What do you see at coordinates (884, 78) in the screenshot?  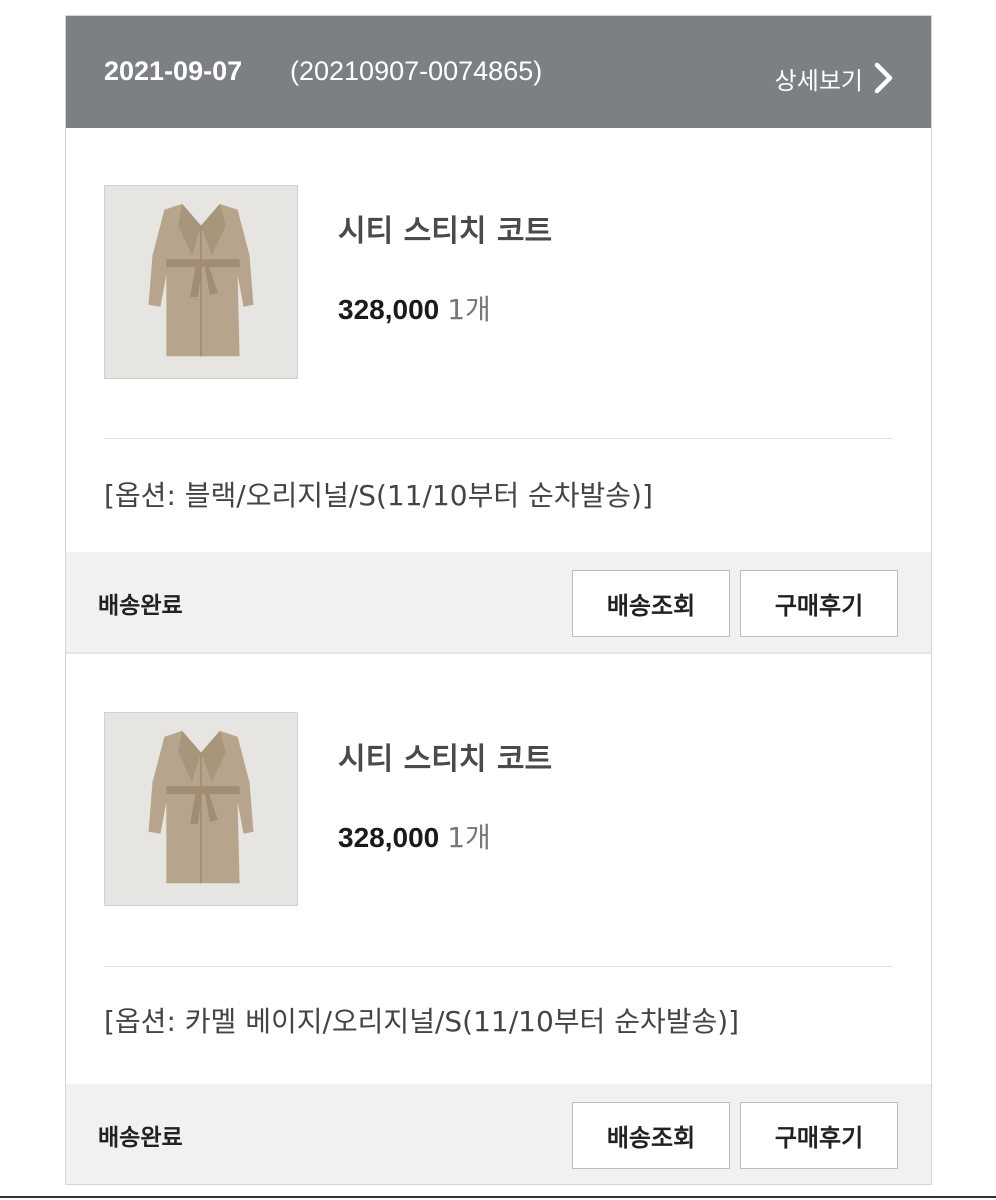 I see `chevron-right-icon` at bounding box center [884, 78].